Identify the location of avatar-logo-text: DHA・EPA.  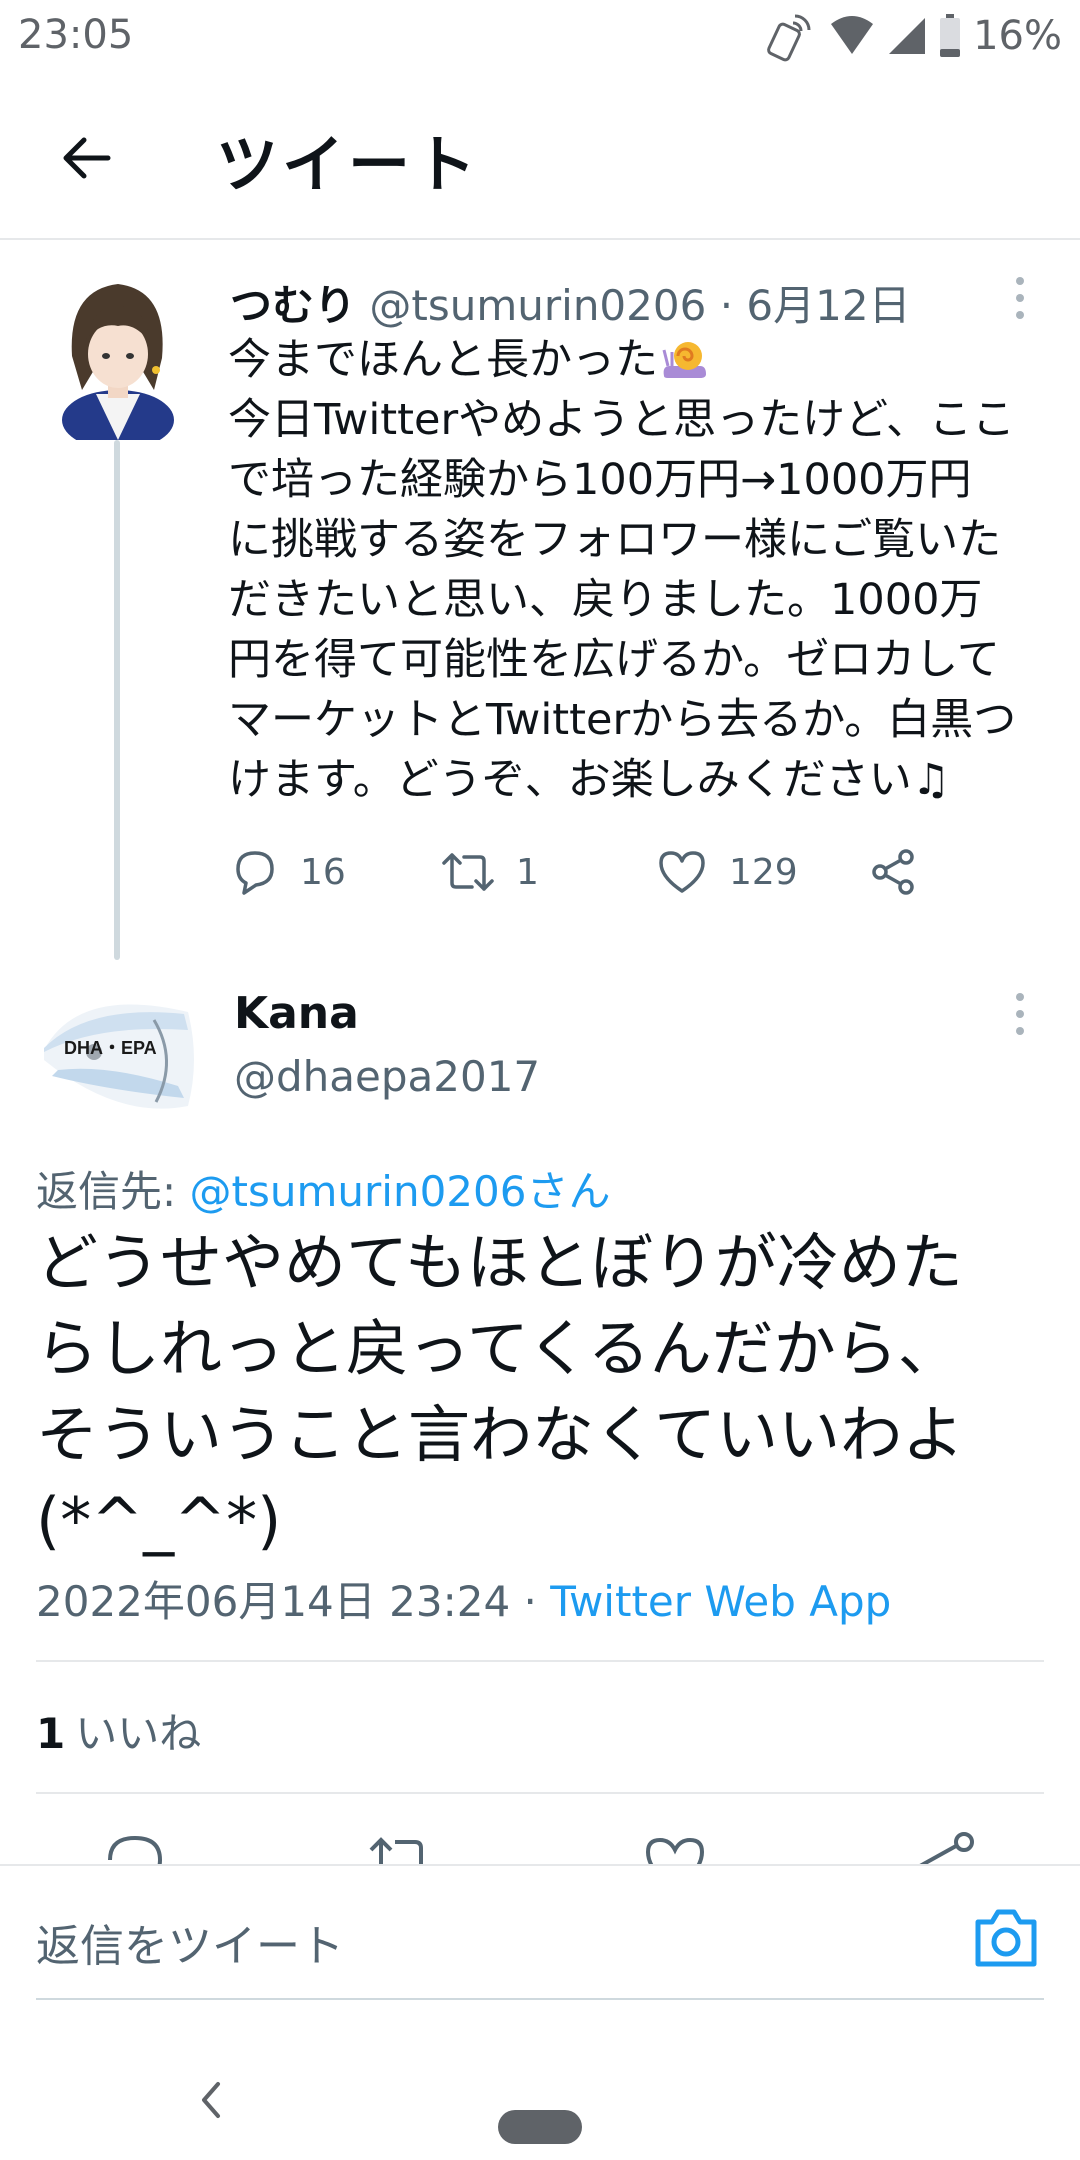
(110, 1048).